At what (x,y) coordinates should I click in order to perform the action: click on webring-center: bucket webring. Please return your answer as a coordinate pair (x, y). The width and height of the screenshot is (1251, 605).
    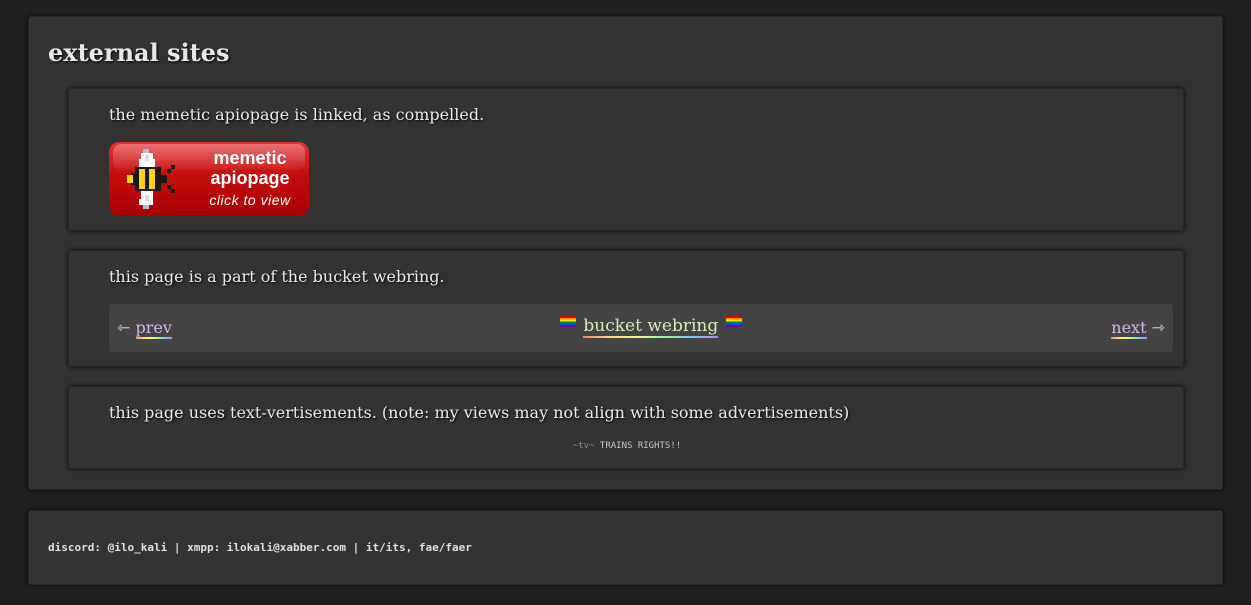
    Looking at the image, I should click on (651, 326).